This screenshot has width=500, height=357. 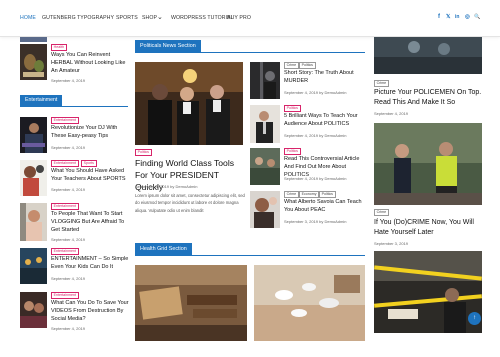 I want to click on category-badge: Economy, so click(x=309, y=195).